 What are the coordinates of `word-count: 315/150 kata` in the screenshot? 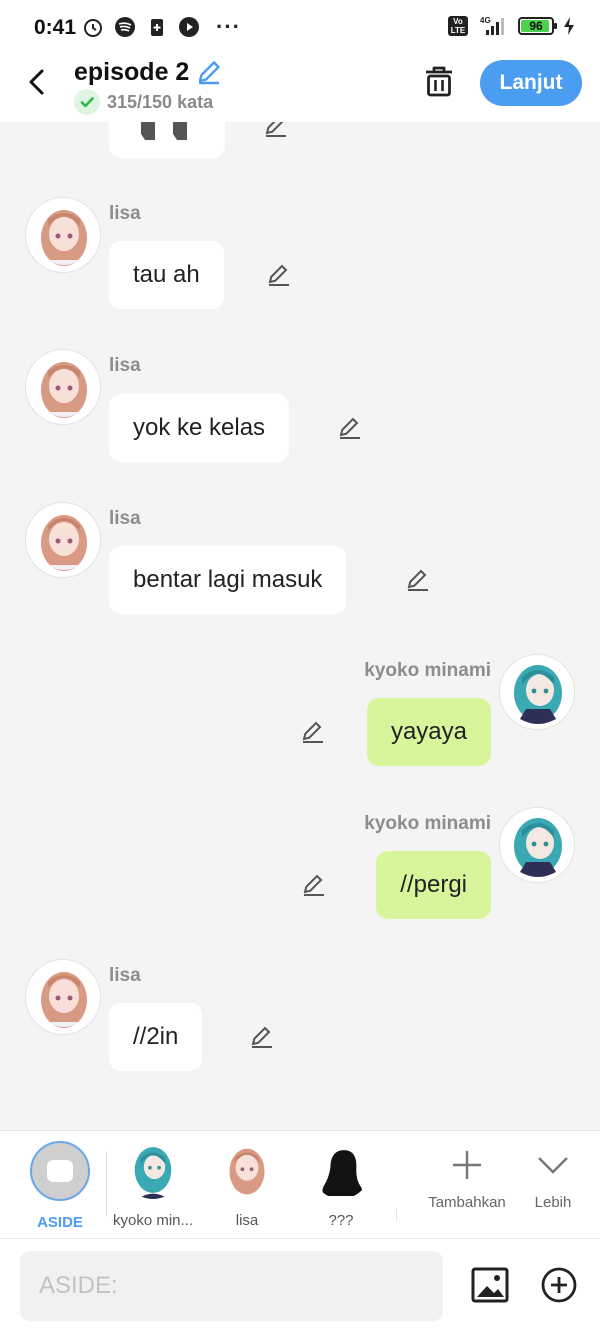 It's located at (160, 102).